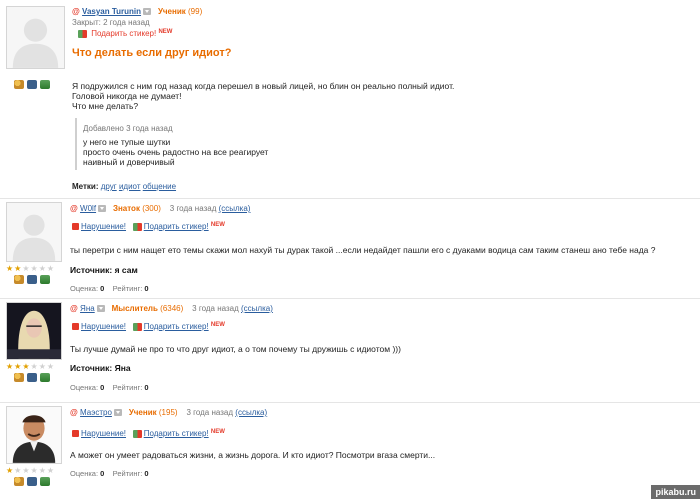 This screenshot has height=499, width=700. I want to click on author-rank: Ученик, so click(171, 11).